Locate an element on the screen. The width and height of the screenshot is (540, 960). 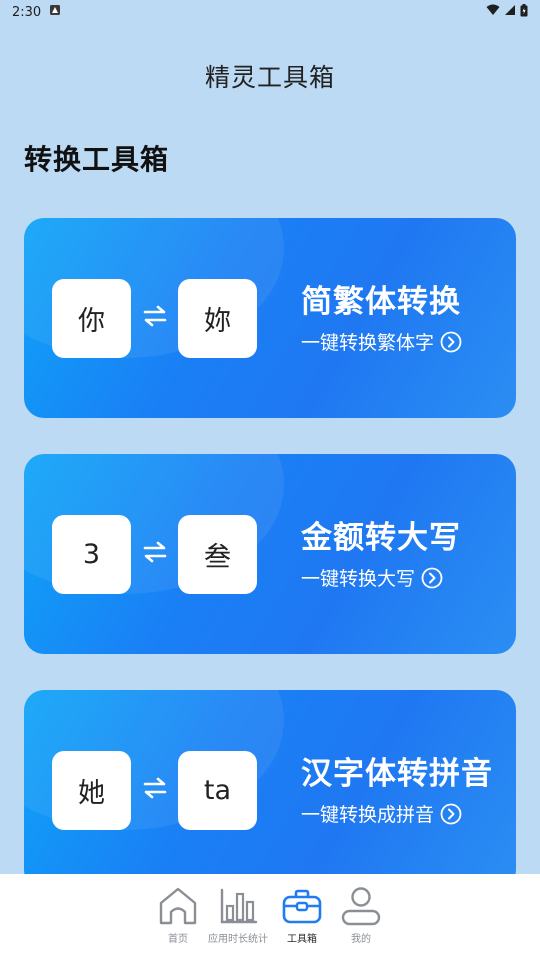
person-icon is located at coordinates (361, 906).